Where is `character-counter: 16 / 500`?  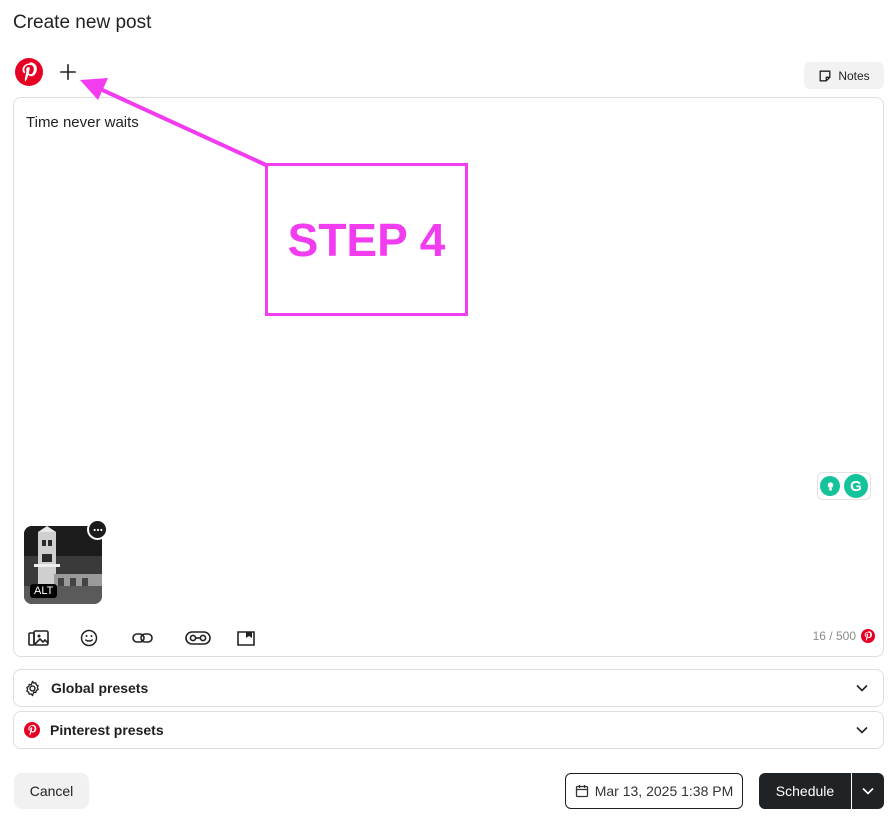 character-counter: 16 / 500 is located at coordinates (844, 636).